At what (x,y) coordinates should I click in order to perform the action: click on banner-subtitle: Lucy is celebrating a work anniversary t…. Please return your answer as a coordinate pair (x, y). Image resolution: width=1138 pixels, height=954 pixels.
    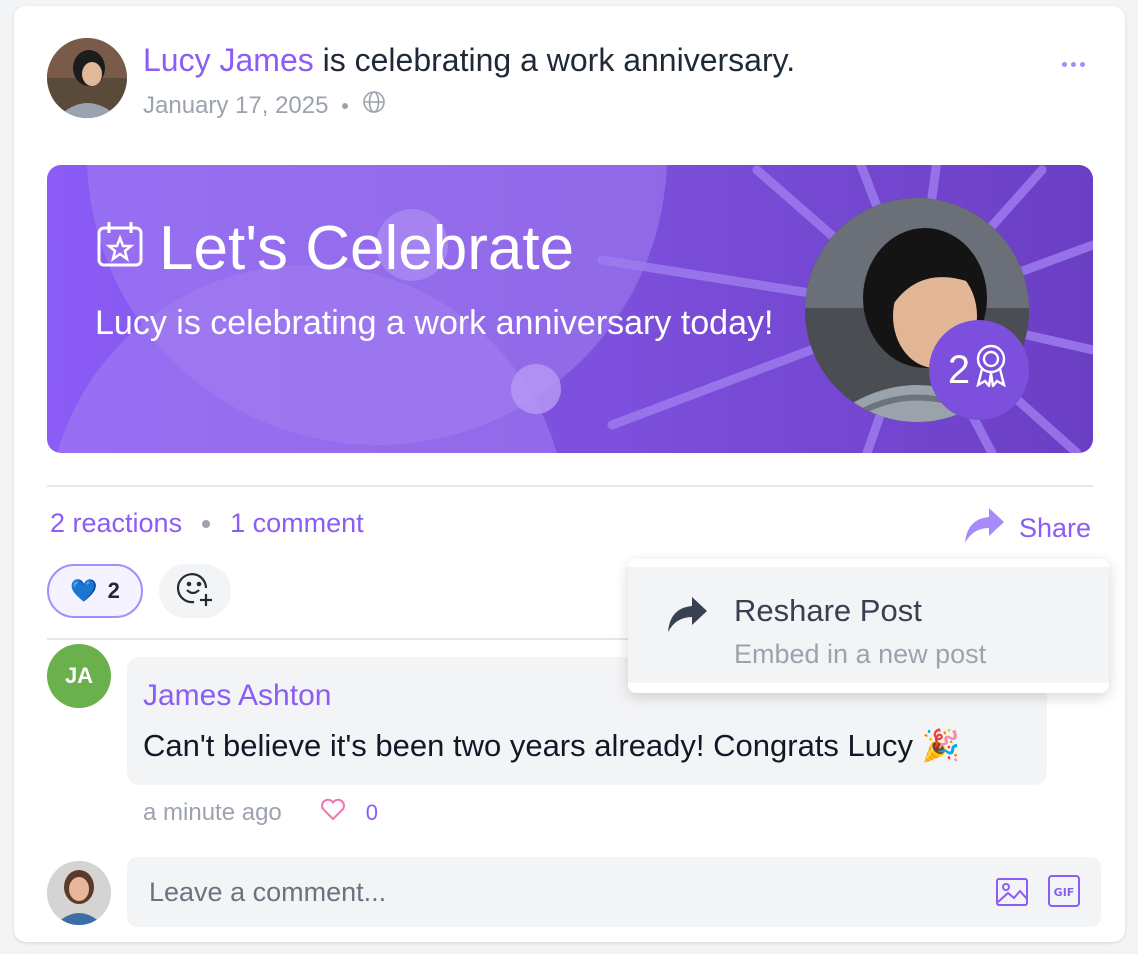
    Looking at the image, I should click on (434, 323).